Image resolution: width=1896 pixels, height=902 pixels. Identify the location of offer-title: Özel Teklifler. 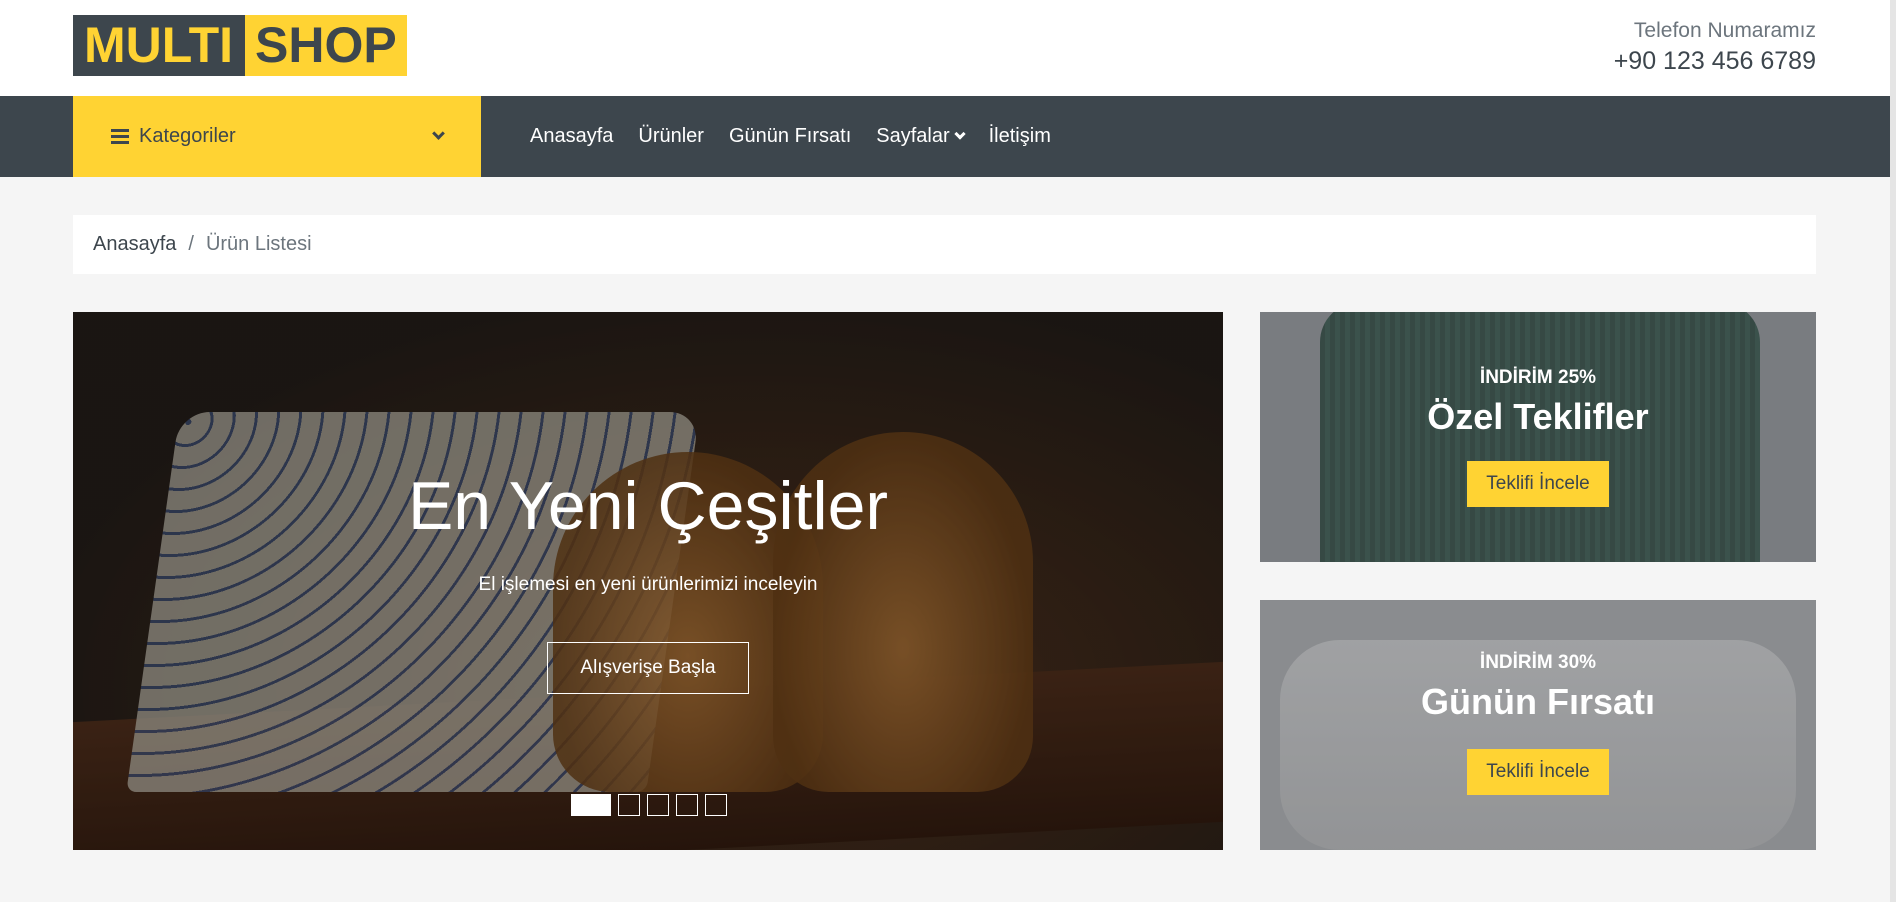
(1538, 416).